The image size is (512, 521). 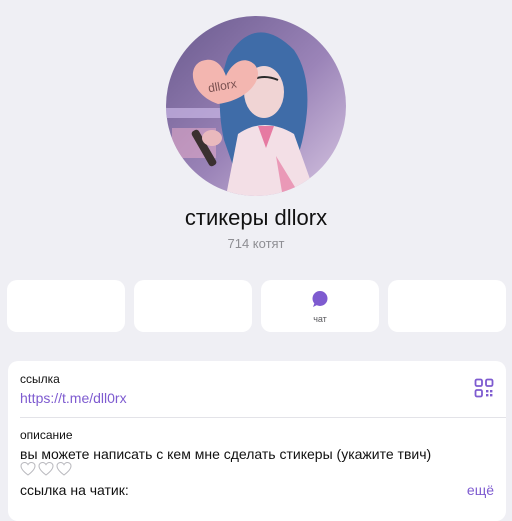 What do you see at coordinates (40, 379) in the screenshot?
I see `link-label: ссылка` at bounding box center [40, 379].